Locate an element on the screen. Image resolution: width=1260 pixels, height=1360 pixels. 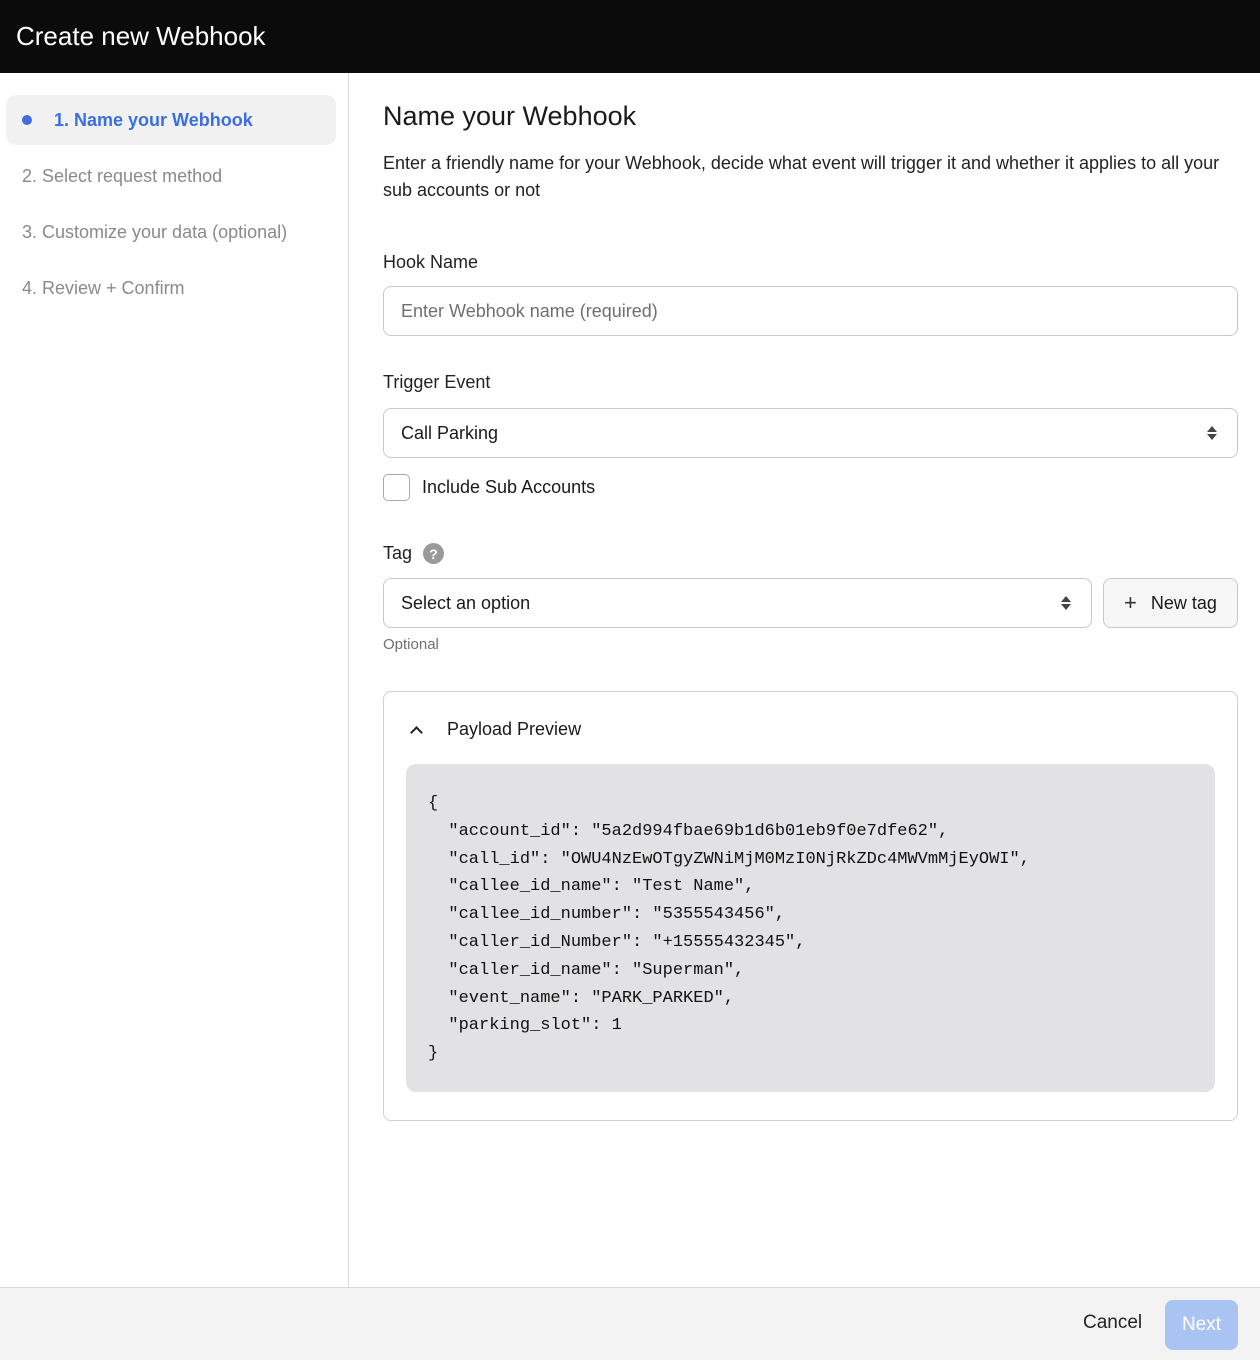
tag-select-value: Select an option is located at coordinates (466, 602).